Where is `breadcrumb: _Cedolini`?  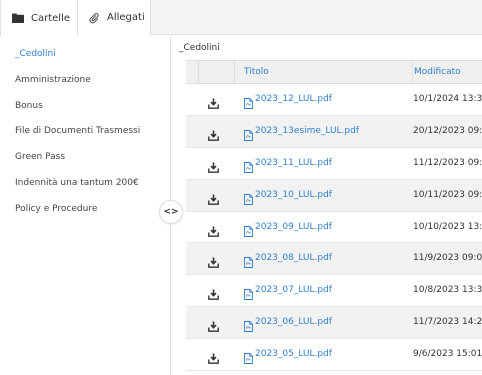 breadcrumb: _Cedolini is located at coordinates (199, 48).